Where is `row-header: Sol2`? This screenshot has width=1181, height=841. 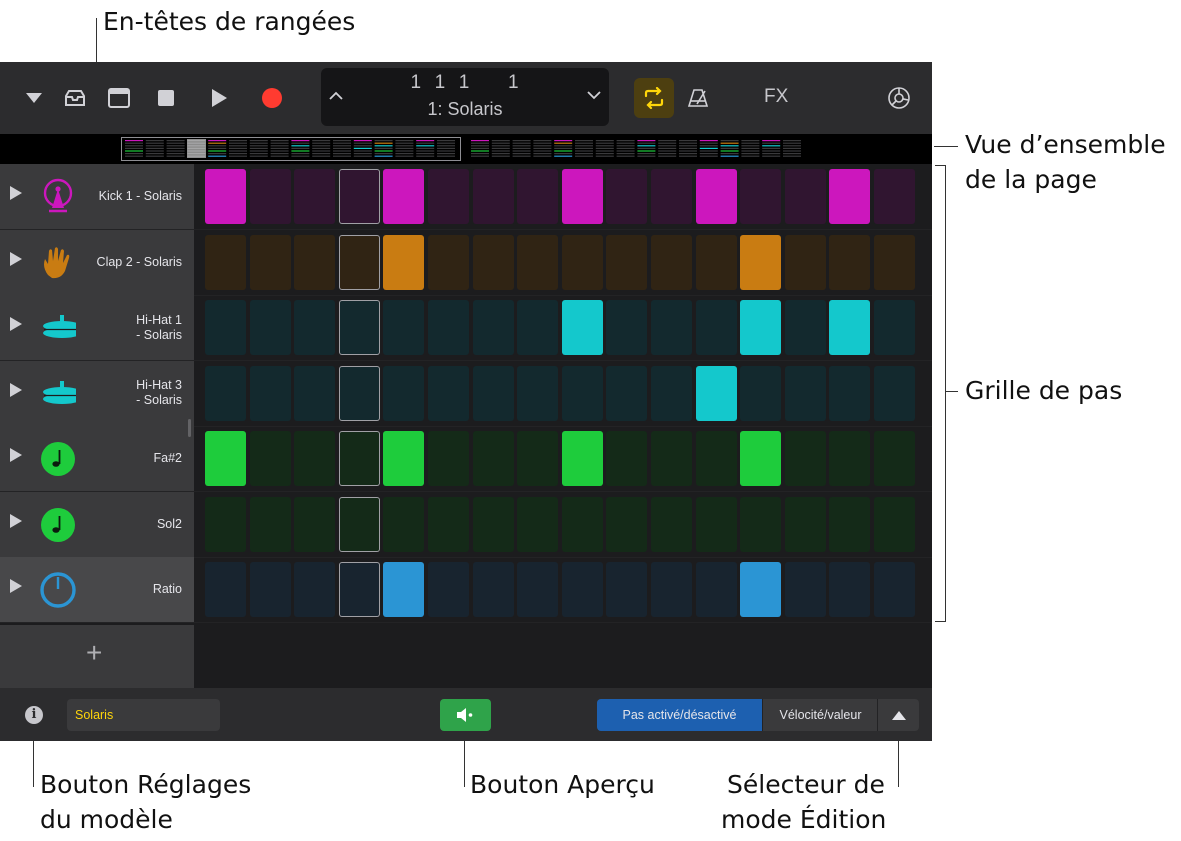
row-header: Sol2 is located at coordinates (97, 524).